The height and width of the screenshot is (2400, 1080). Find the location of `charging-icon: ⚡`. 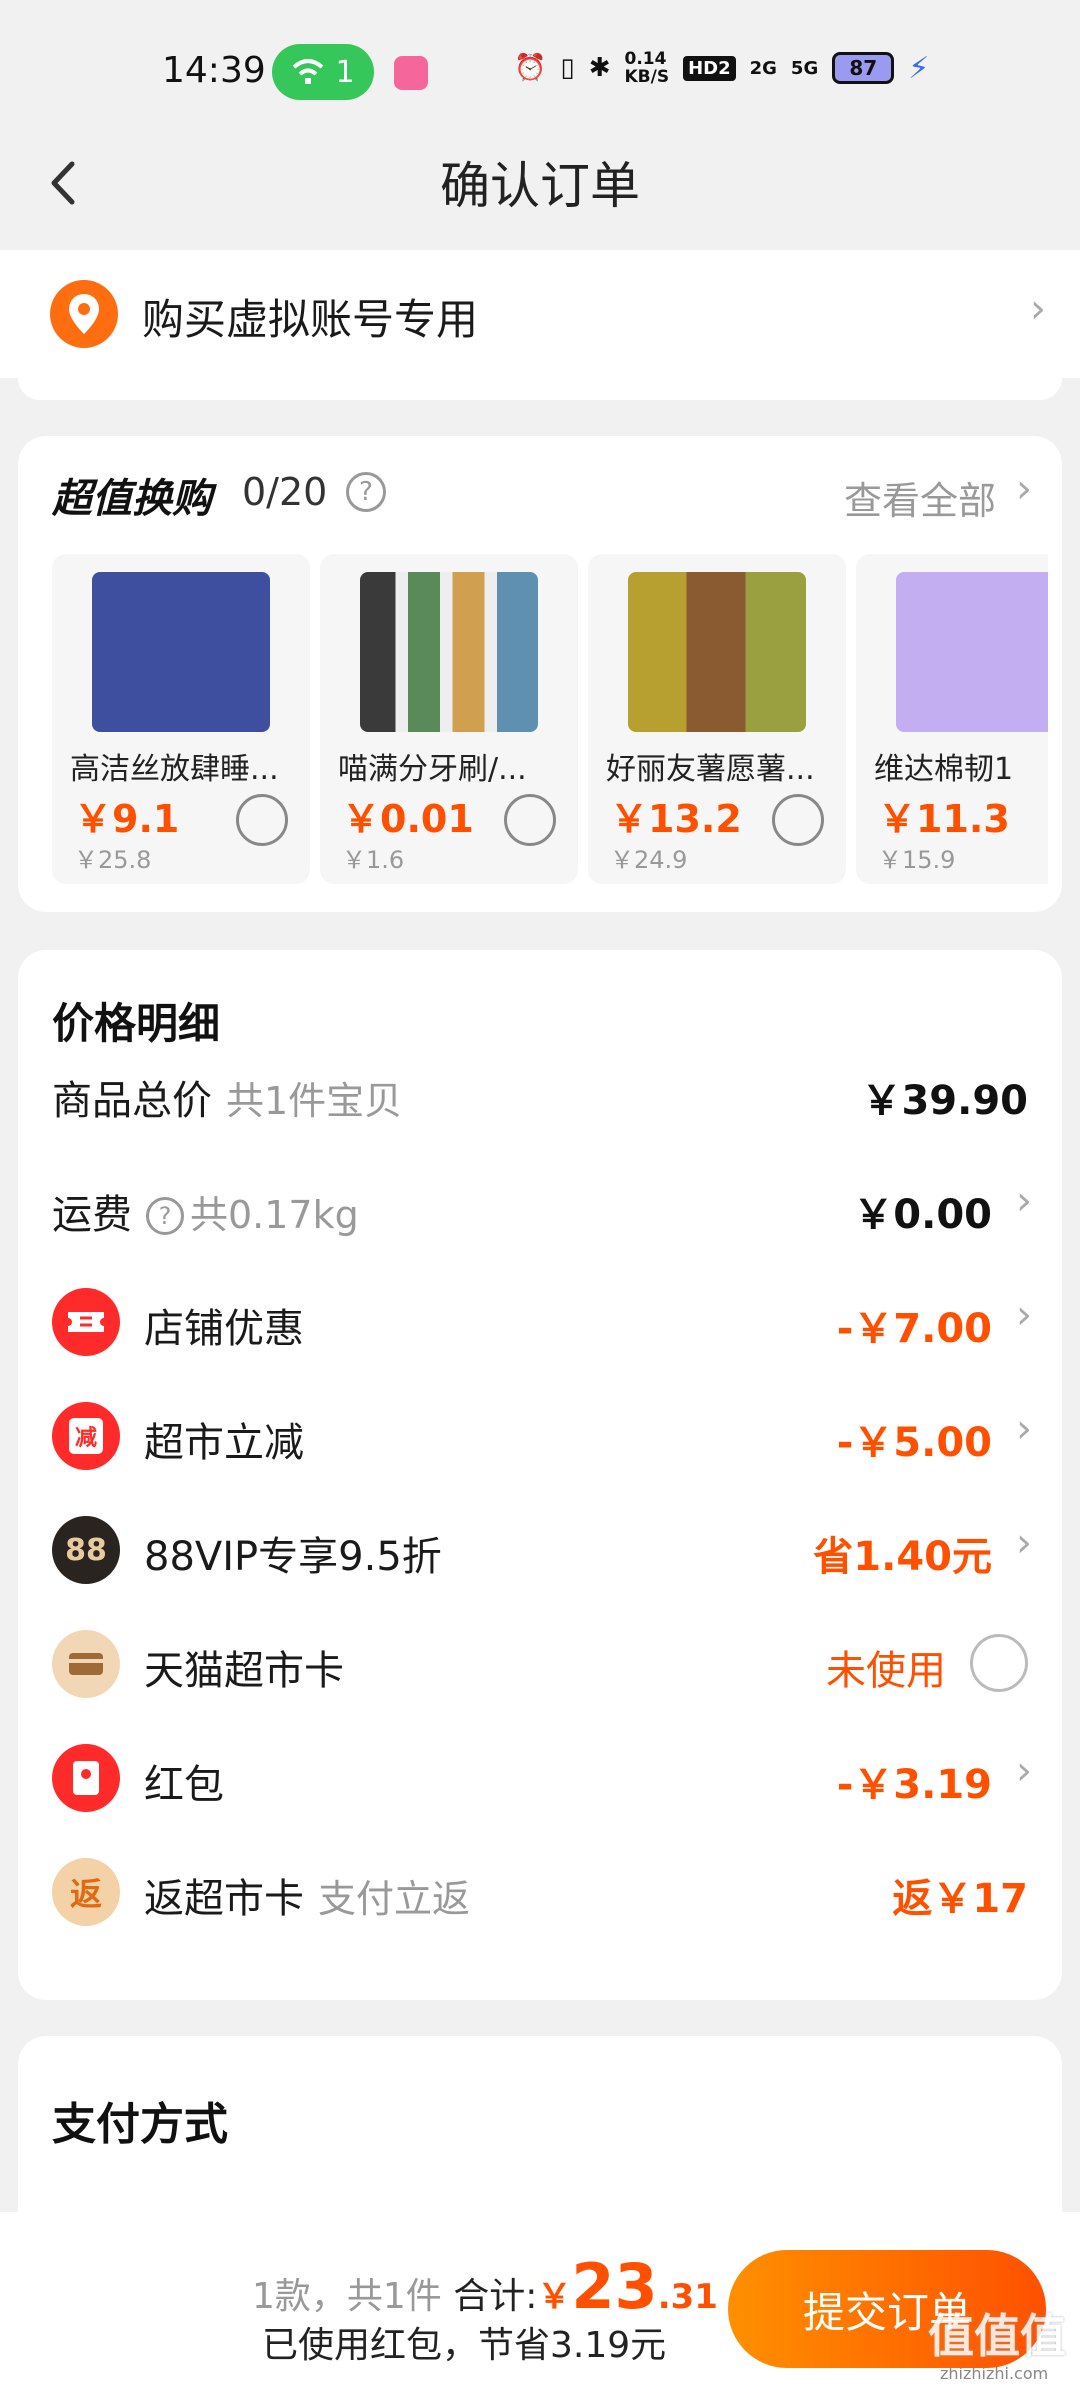

charging-icon: ⚡ is located at coordinates (919, 68).